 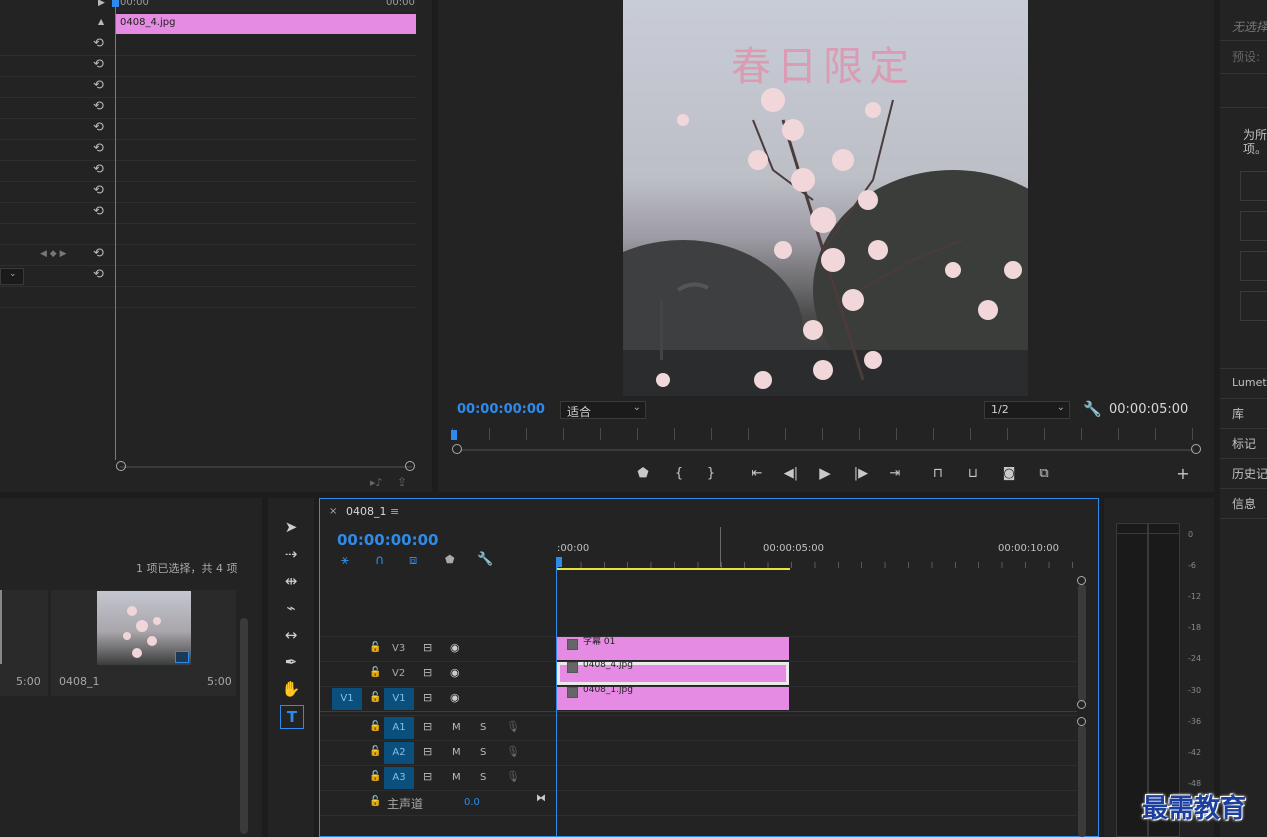 What do you see at coordinates (679, 474) in the screenshot?
I see `mark-in-icon: {` at bounding box center [679, 474].